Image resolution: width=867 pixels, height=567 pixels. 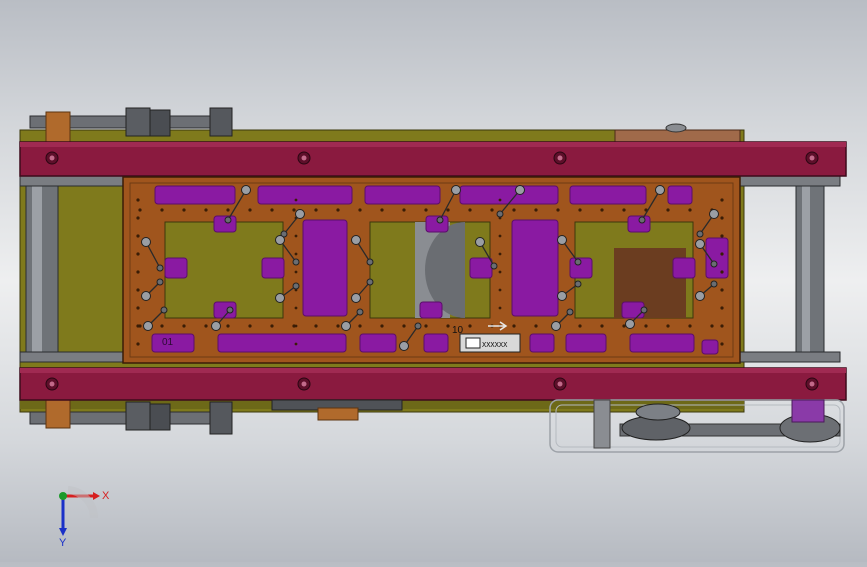 I want to click on axis-y-label: Y, so click(x=63, y=542).